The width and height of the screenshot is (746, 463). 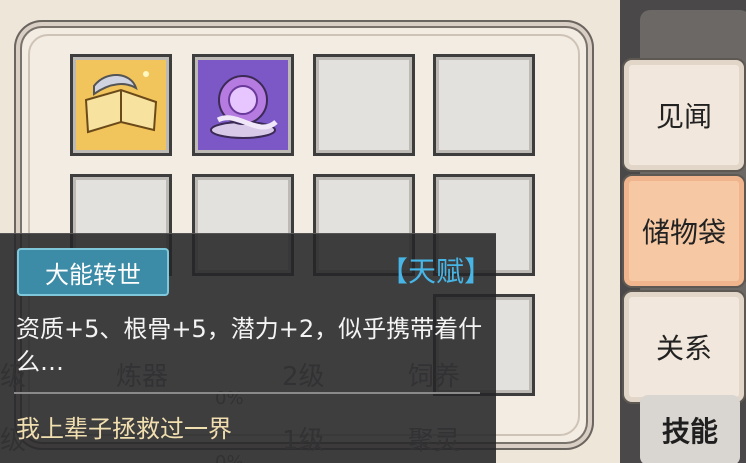 I want to click on tab-storage-bag: 储物袋, so click(x=684, y=231).